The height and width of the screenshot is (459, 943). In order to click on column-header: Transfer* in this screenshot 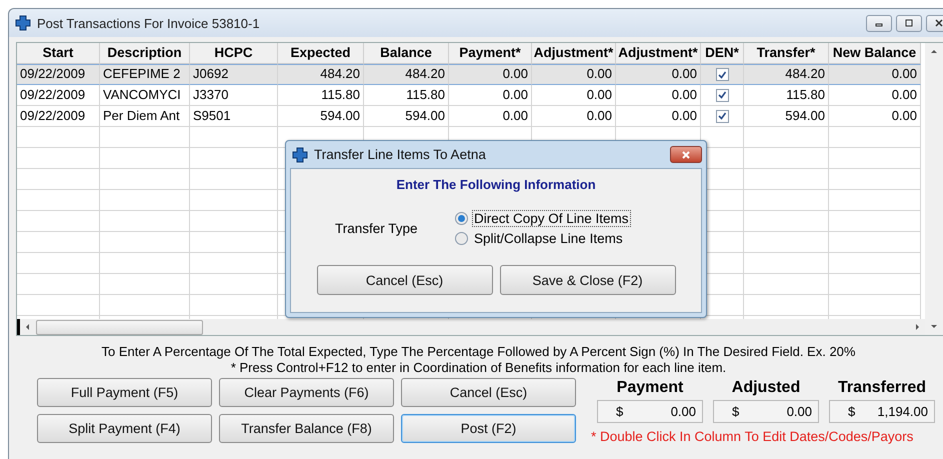, I will do `click(786, 53)`.